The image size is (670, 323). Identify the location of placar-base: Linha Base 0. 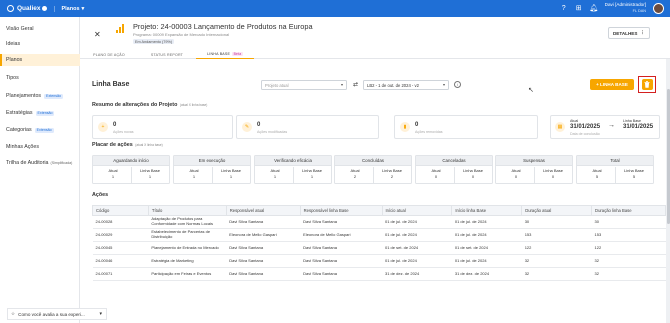
(553, 174).